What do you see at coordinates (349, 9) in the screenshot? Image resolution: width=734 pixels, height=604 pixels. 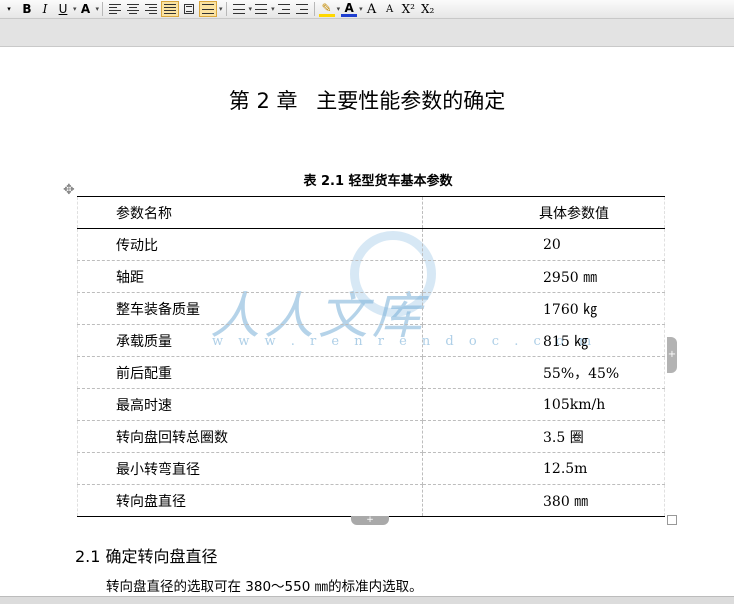 I see `font-color-button: A` at bounding box center [349, 9].